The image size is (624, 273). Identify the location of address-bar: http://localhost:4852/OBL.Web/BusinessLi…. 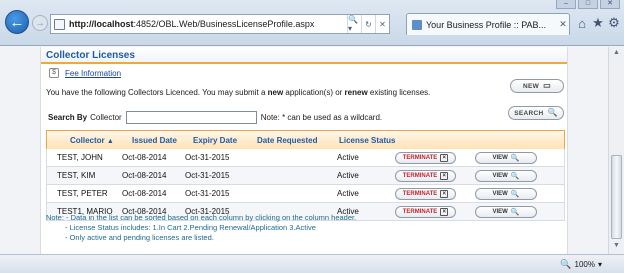
(220, 24).